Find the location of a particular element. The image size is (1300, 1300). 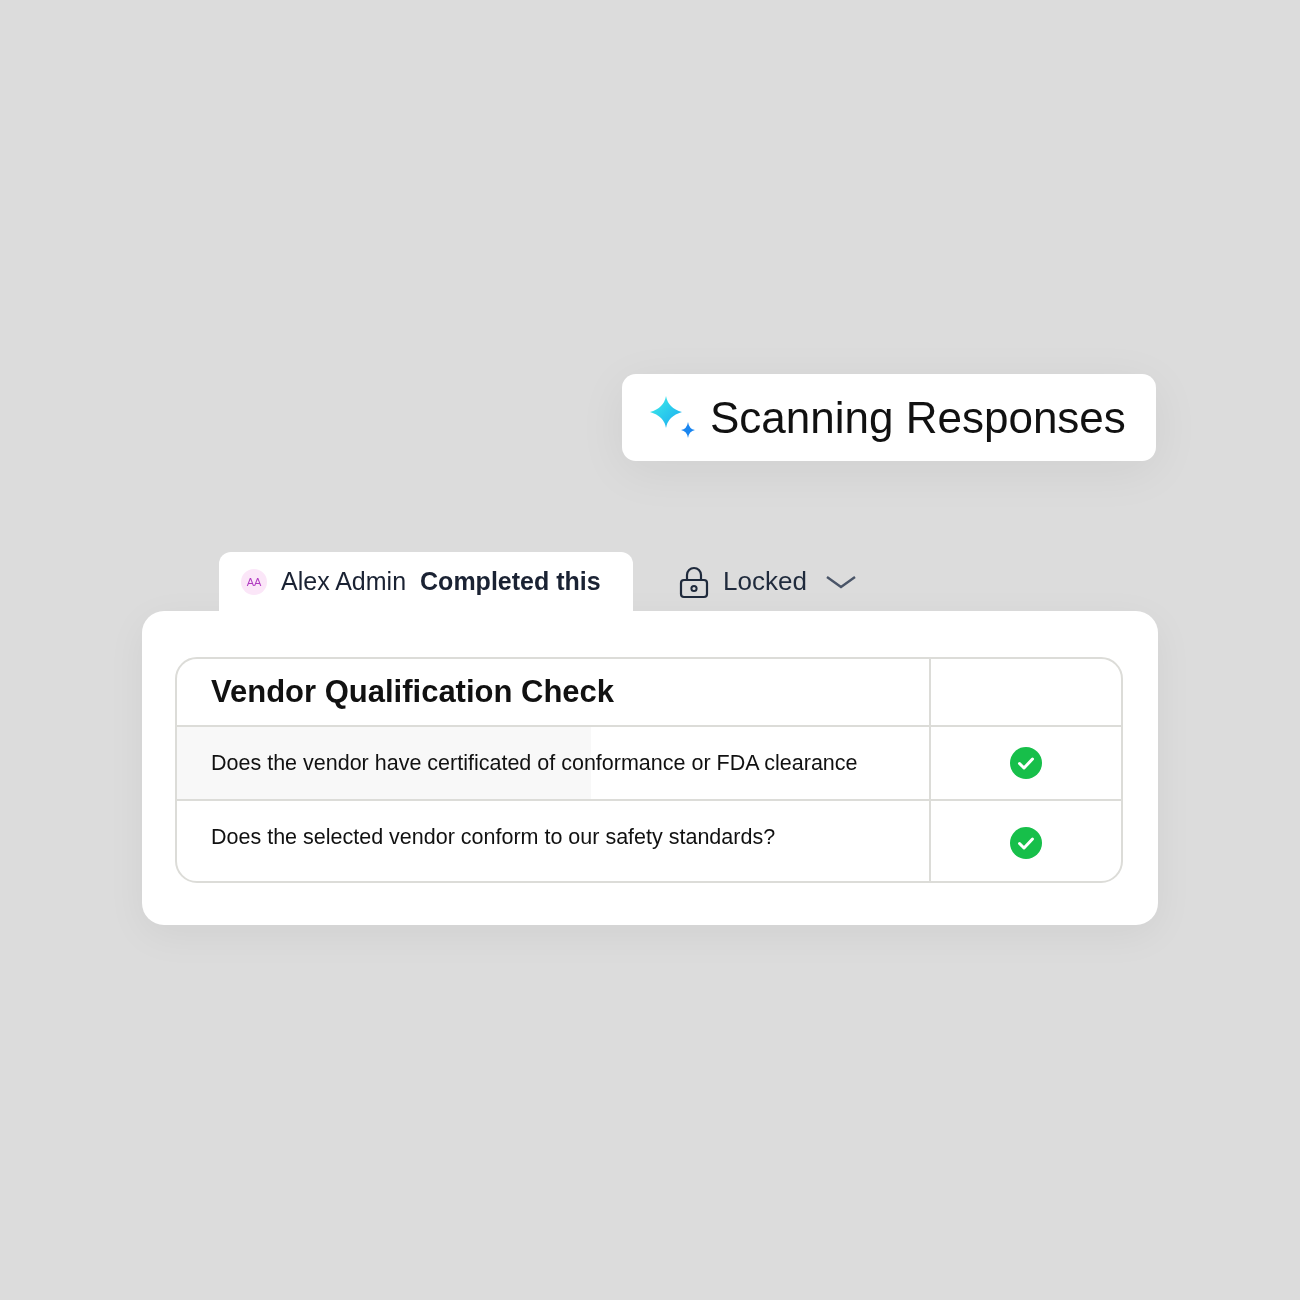

lock-dropdown: Locked is located at coordinates (768, 581).